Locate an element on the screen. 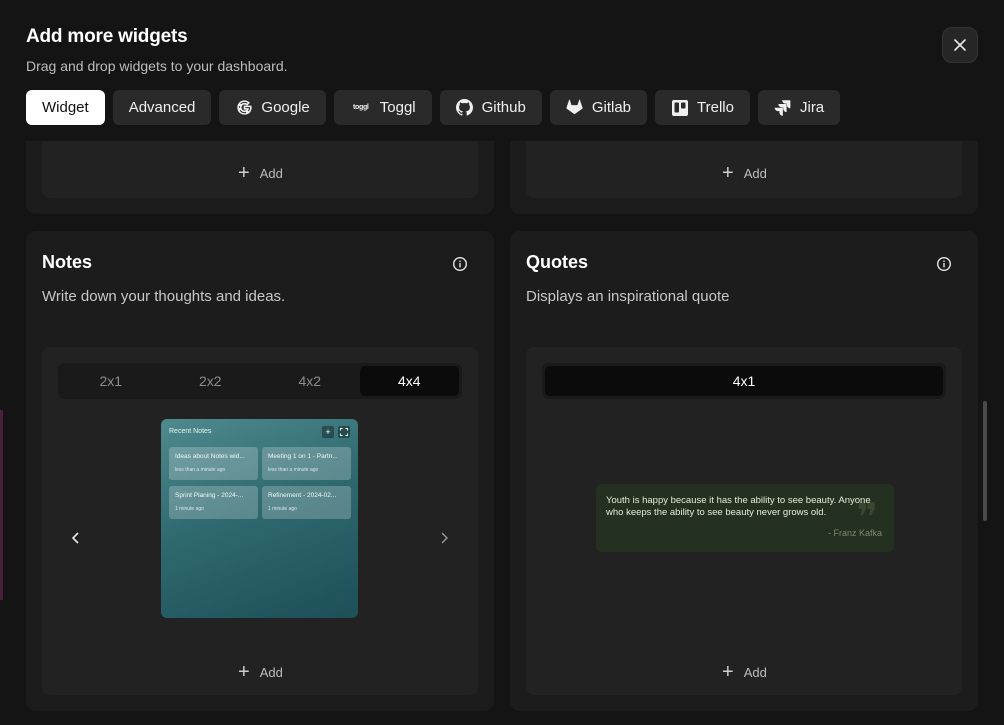 This screenshot has height=725, width=1004. trello-icon is located at coordinates (680, 108).